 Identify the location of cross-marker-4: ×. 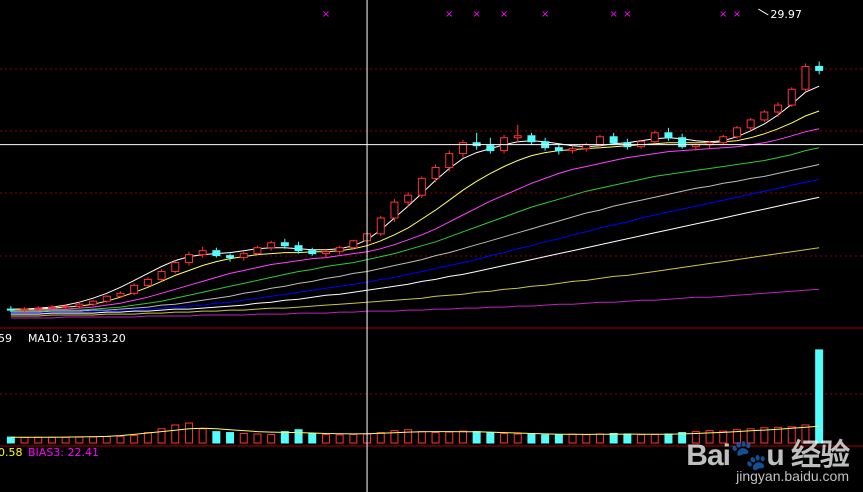
(545, 14).